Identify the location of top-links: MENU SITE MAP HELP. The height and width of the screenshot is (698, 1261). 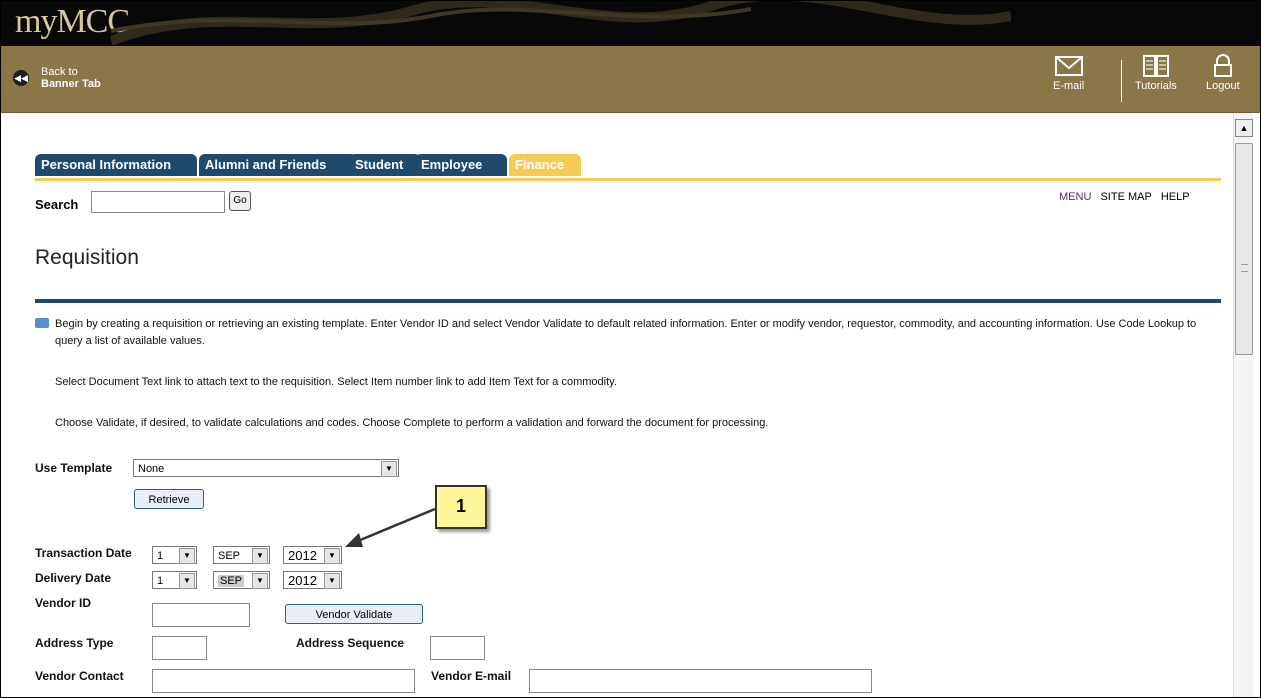
(1127, 197).